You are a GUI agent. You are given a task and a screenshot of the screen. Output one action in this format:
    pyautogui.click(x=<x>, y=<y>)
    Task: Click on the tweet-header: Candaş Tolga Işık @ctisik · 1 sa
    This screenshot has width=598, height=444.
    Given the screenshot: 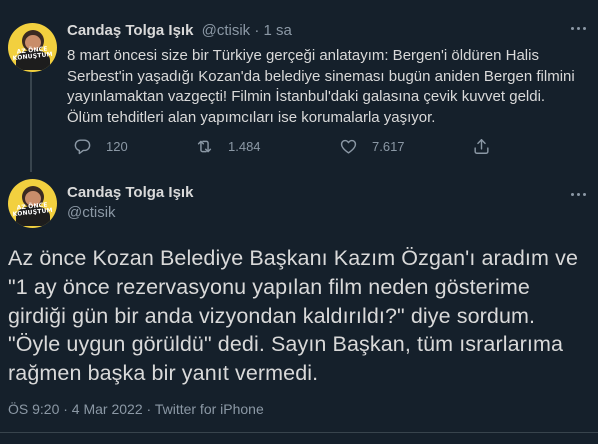 What is the action you would take?
    pyautogui.click(x=179, y=30)
    